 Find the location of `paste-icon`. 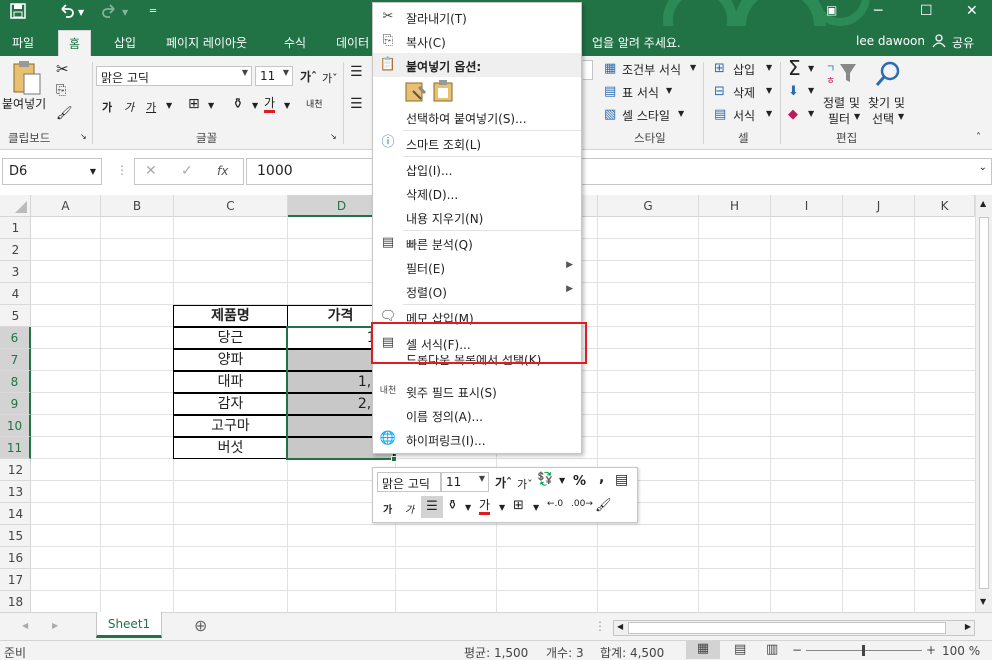

paste-icon is located at coordinates (27, 80).